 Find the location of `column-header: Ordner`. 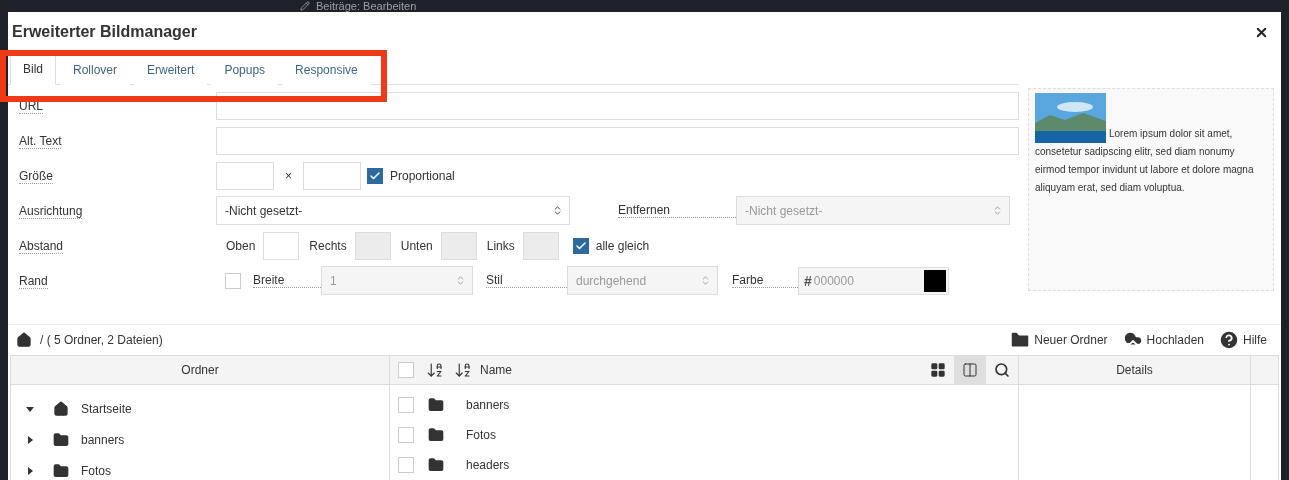

column-header: Ordner is located at coordinates (200, 370).